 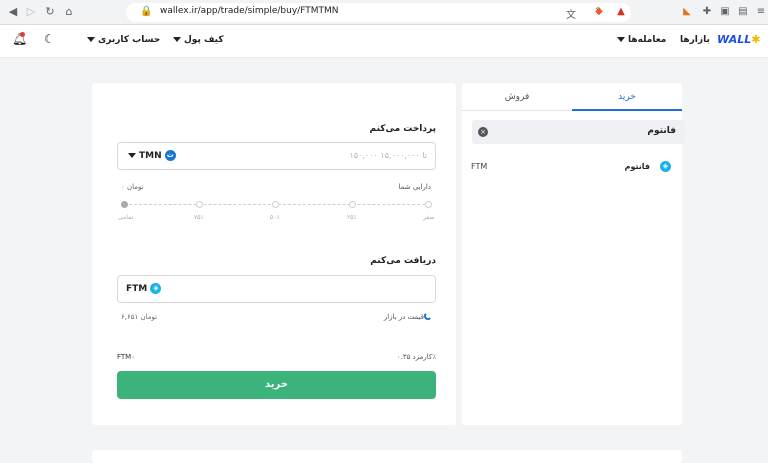 What do you see at coordinates (204, 40) in the screenshot?
I see `nav-wallet-label: کیف پول` at bounding box center [204, 40].